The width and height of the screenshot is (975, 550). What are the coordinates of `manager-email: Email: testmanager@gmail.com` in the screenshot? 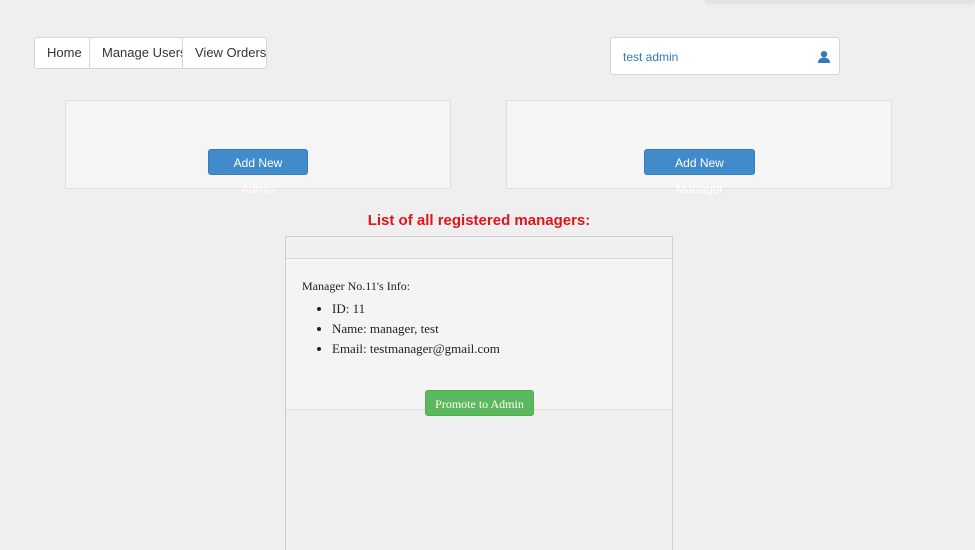 It's located at (416, 349).